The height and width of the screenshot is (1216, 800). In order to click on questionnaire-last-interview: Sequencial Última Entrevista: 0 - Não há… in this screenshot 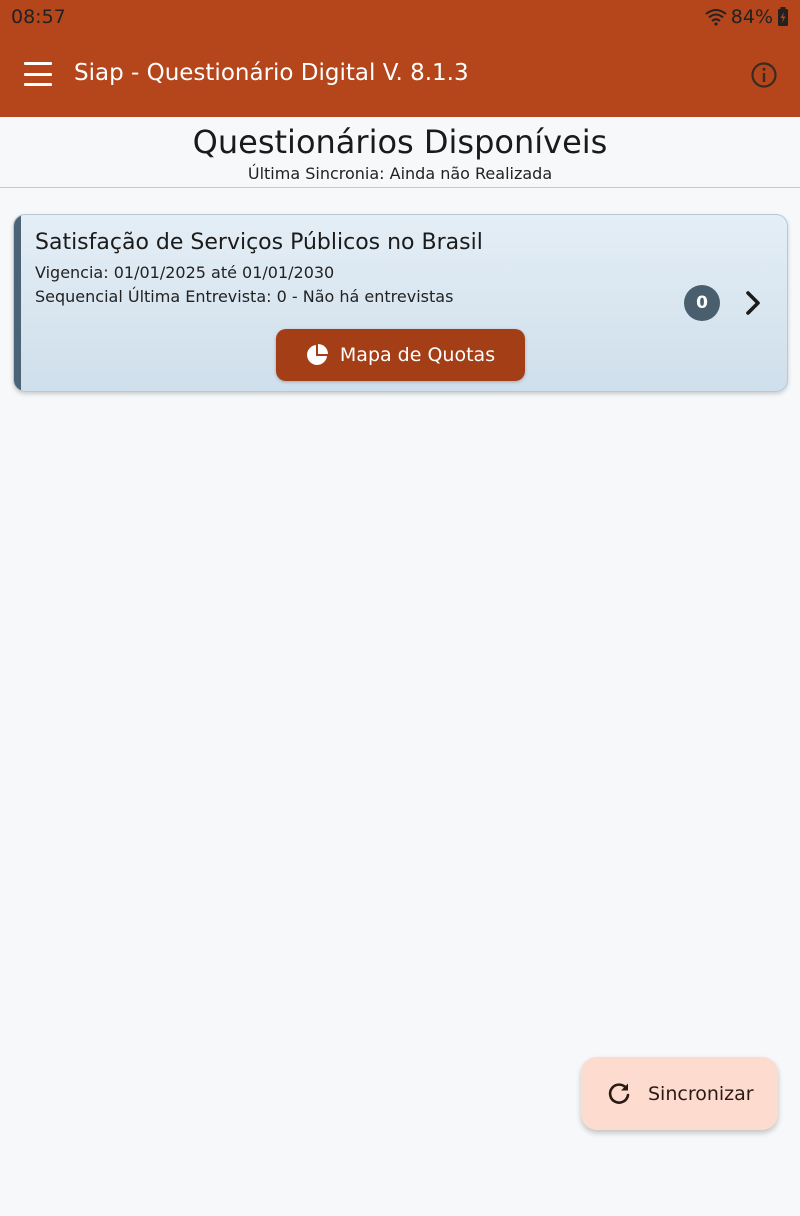, I will do `click(244, 296)`.